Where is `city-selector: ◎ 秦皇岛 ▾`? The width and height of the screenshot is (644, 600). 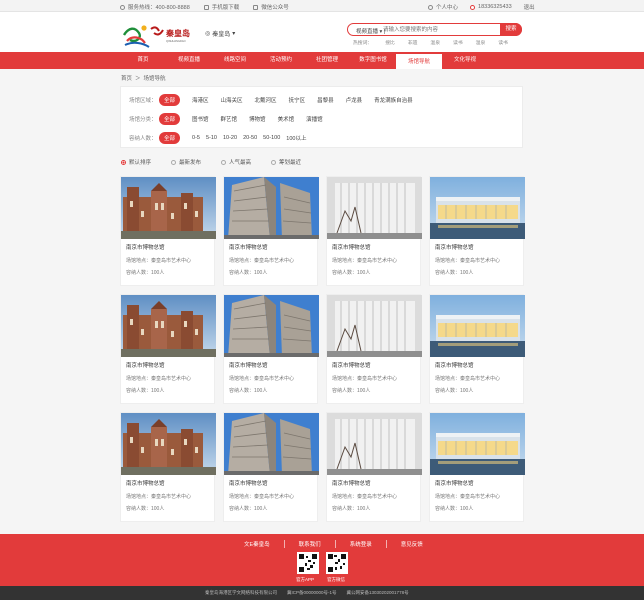 city-selector: ◎ 秦皇岛 ▾ is located at coordinates (220, 33).